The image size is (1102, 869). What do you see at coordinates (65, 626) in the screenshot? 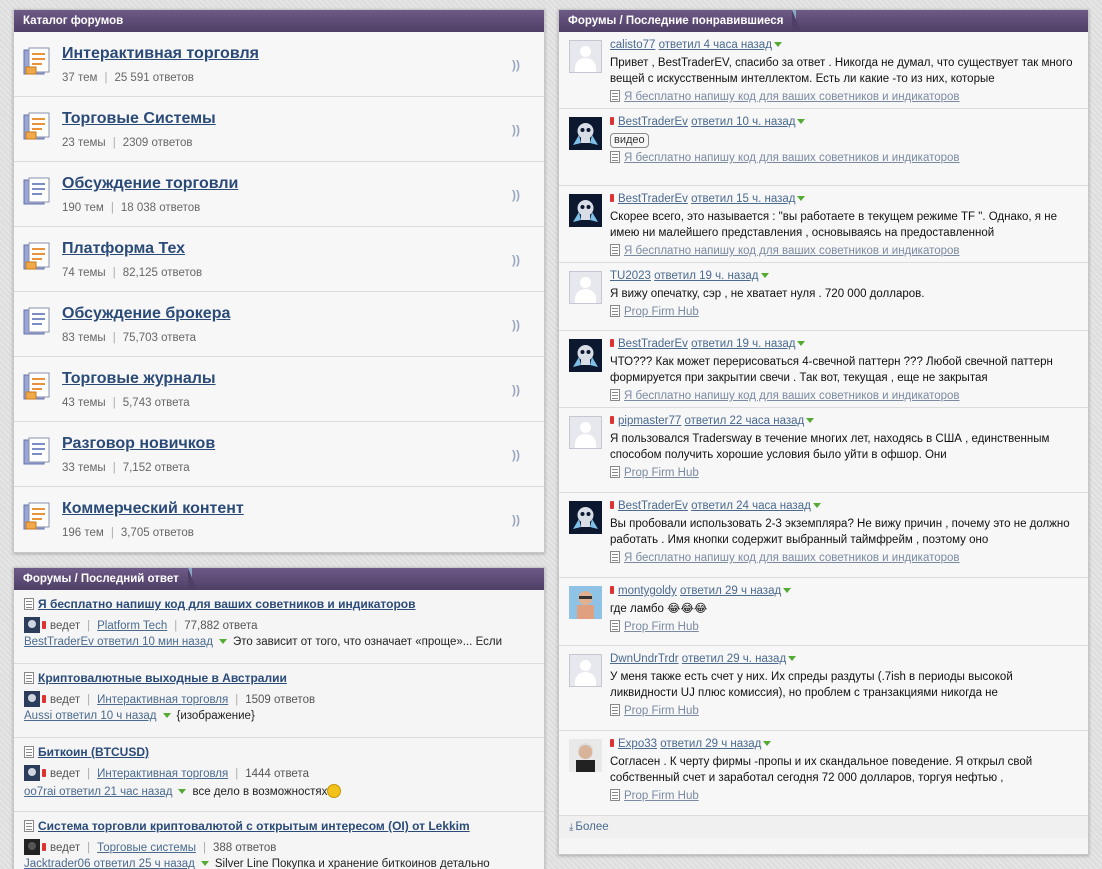
I see `leads-label: ведет` at bounding box center [65, 626].